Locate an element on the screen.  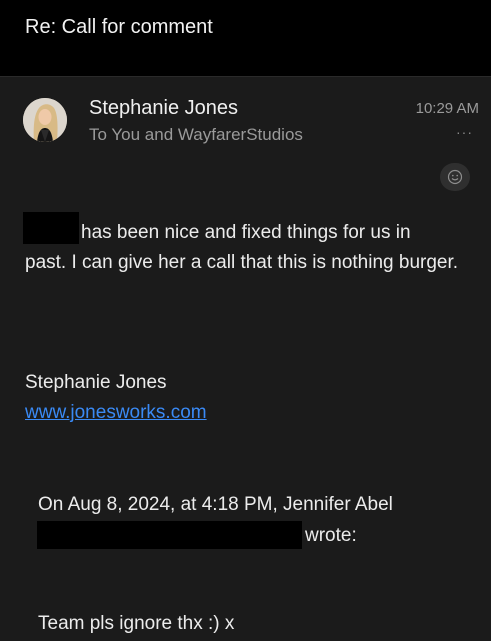
divider is located at coordinates (245, 76).